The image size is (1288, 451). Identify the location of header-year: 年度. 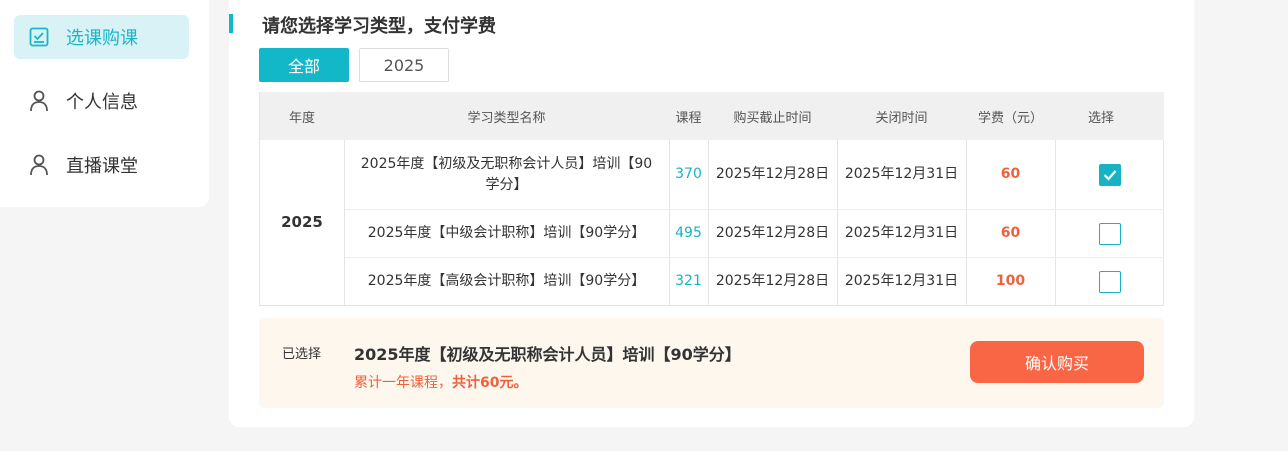
(301, 118).